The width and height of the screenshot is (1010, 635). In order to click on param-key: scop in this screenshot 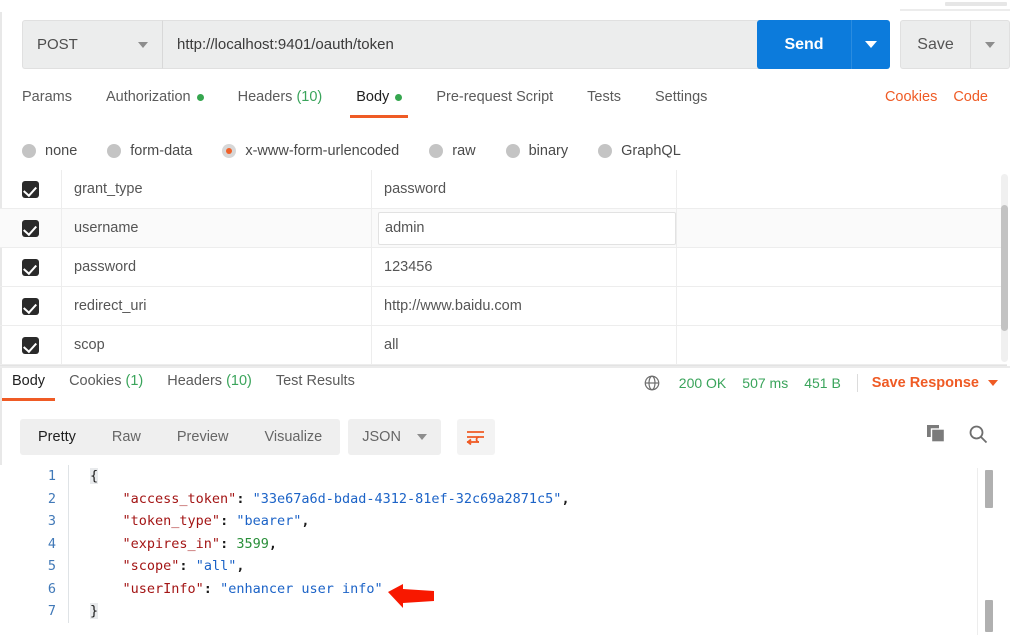, I will do `click(89, 345)`.